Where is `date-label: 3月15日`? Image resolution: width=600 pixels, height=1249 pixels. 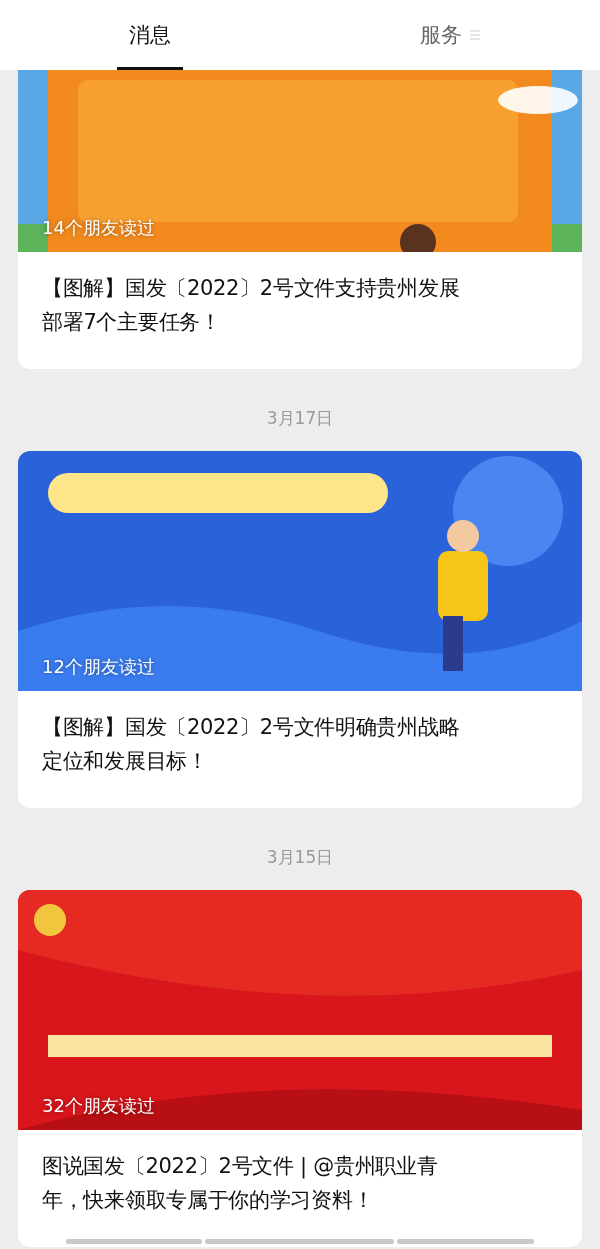 date-label: 3月15日 is located at coordinates (300, 857).